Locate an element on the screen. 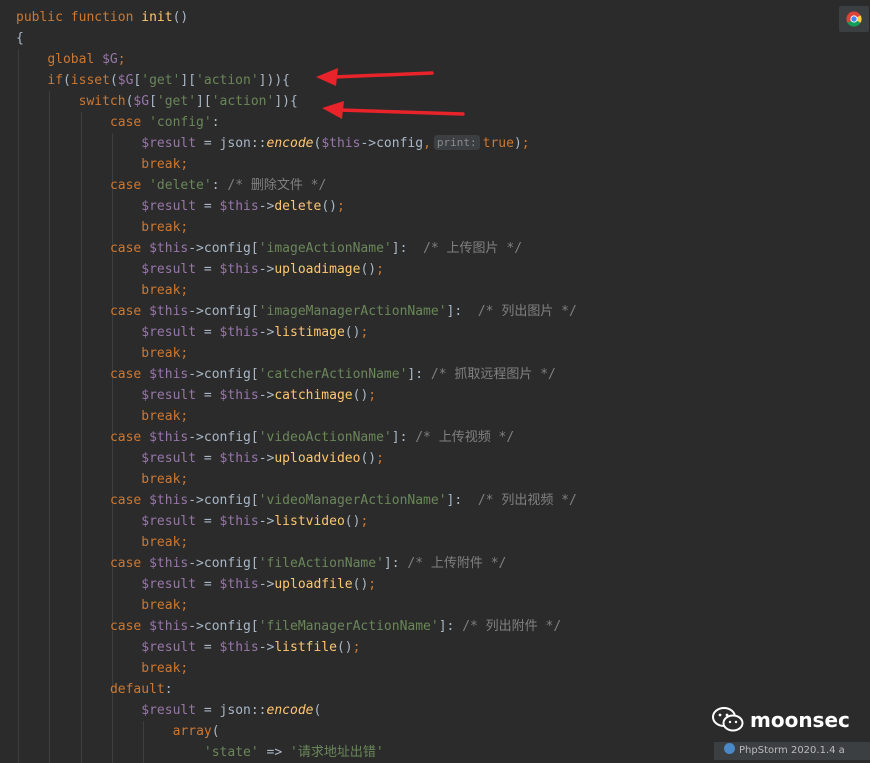  info-icon is located at coordinates (729, 748).